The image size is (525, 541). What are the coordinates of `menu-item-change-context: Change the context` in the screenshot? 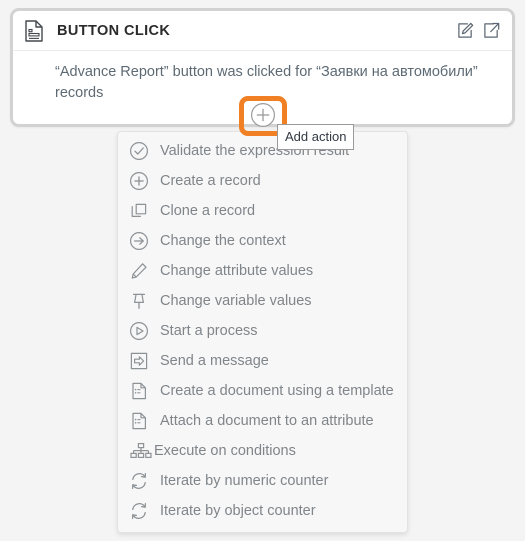 It's located at (262, 241).